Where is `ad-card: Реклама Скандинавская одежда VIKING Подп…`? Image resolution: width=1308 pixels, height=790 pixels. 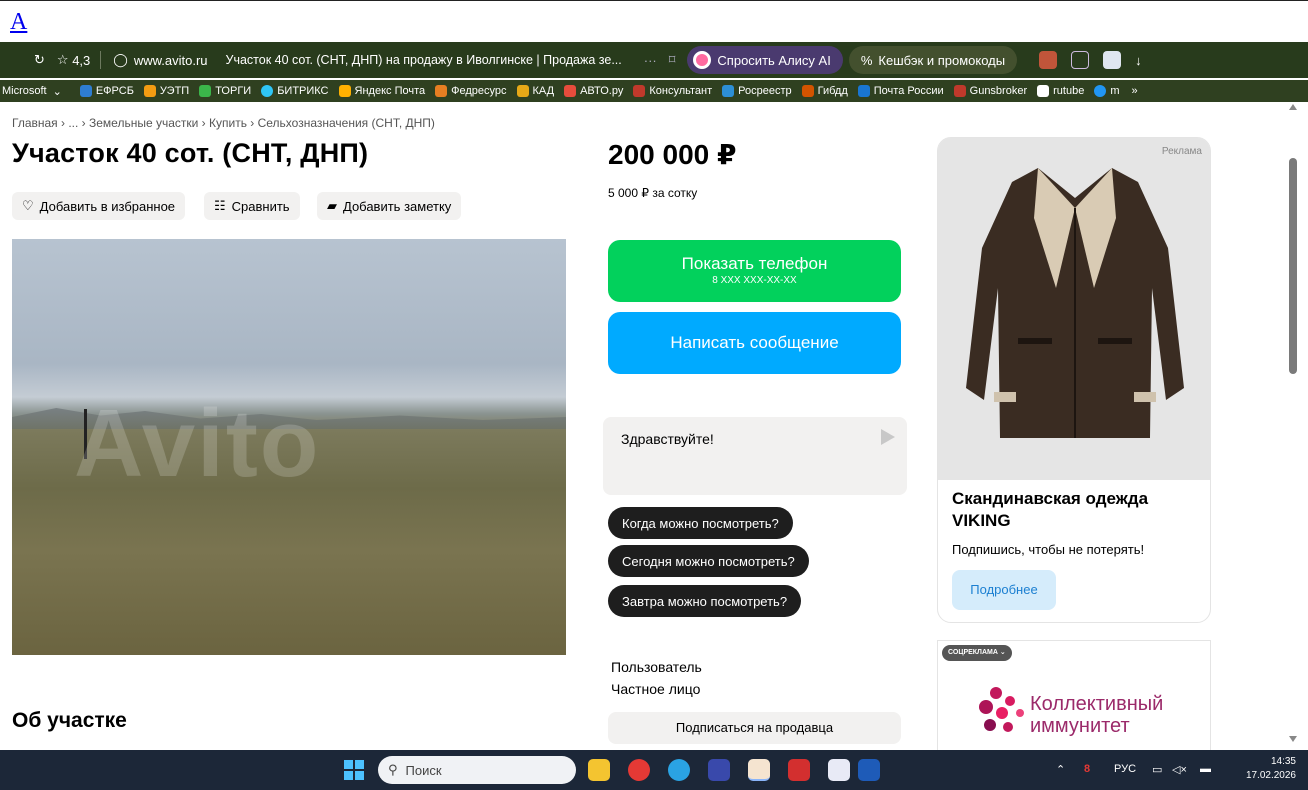
ad-card: Реклама Скандинавская одежда VIKING Подп… is located at coordinates (1074, 380).